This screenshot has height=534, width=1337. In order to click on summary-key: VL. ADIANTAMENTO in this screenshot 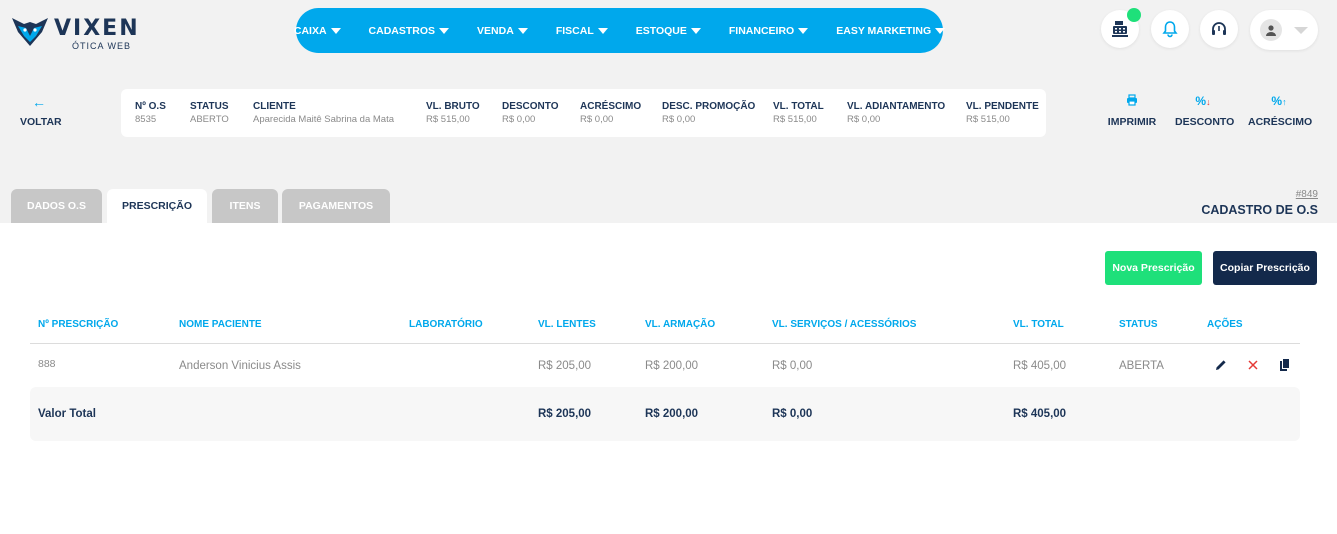, I will do `click(896, 106)`.